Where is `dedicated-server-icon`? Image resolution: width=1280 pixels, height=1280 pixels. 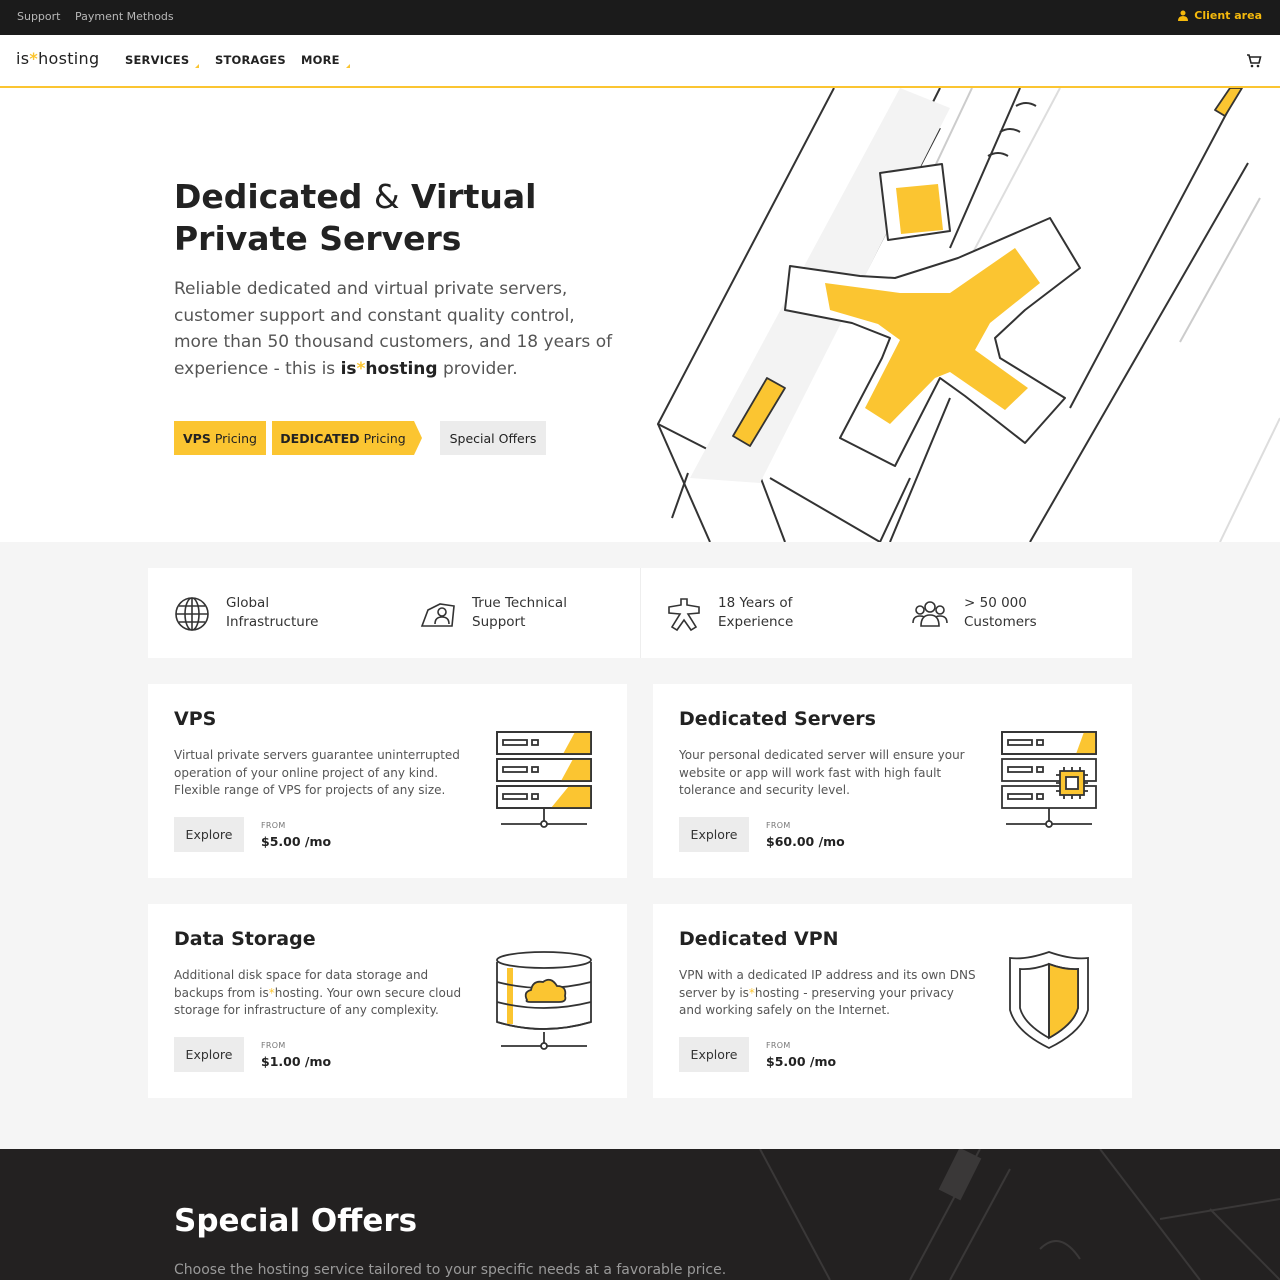 dedicated-server-icon is located at coordinates (1049, 779).